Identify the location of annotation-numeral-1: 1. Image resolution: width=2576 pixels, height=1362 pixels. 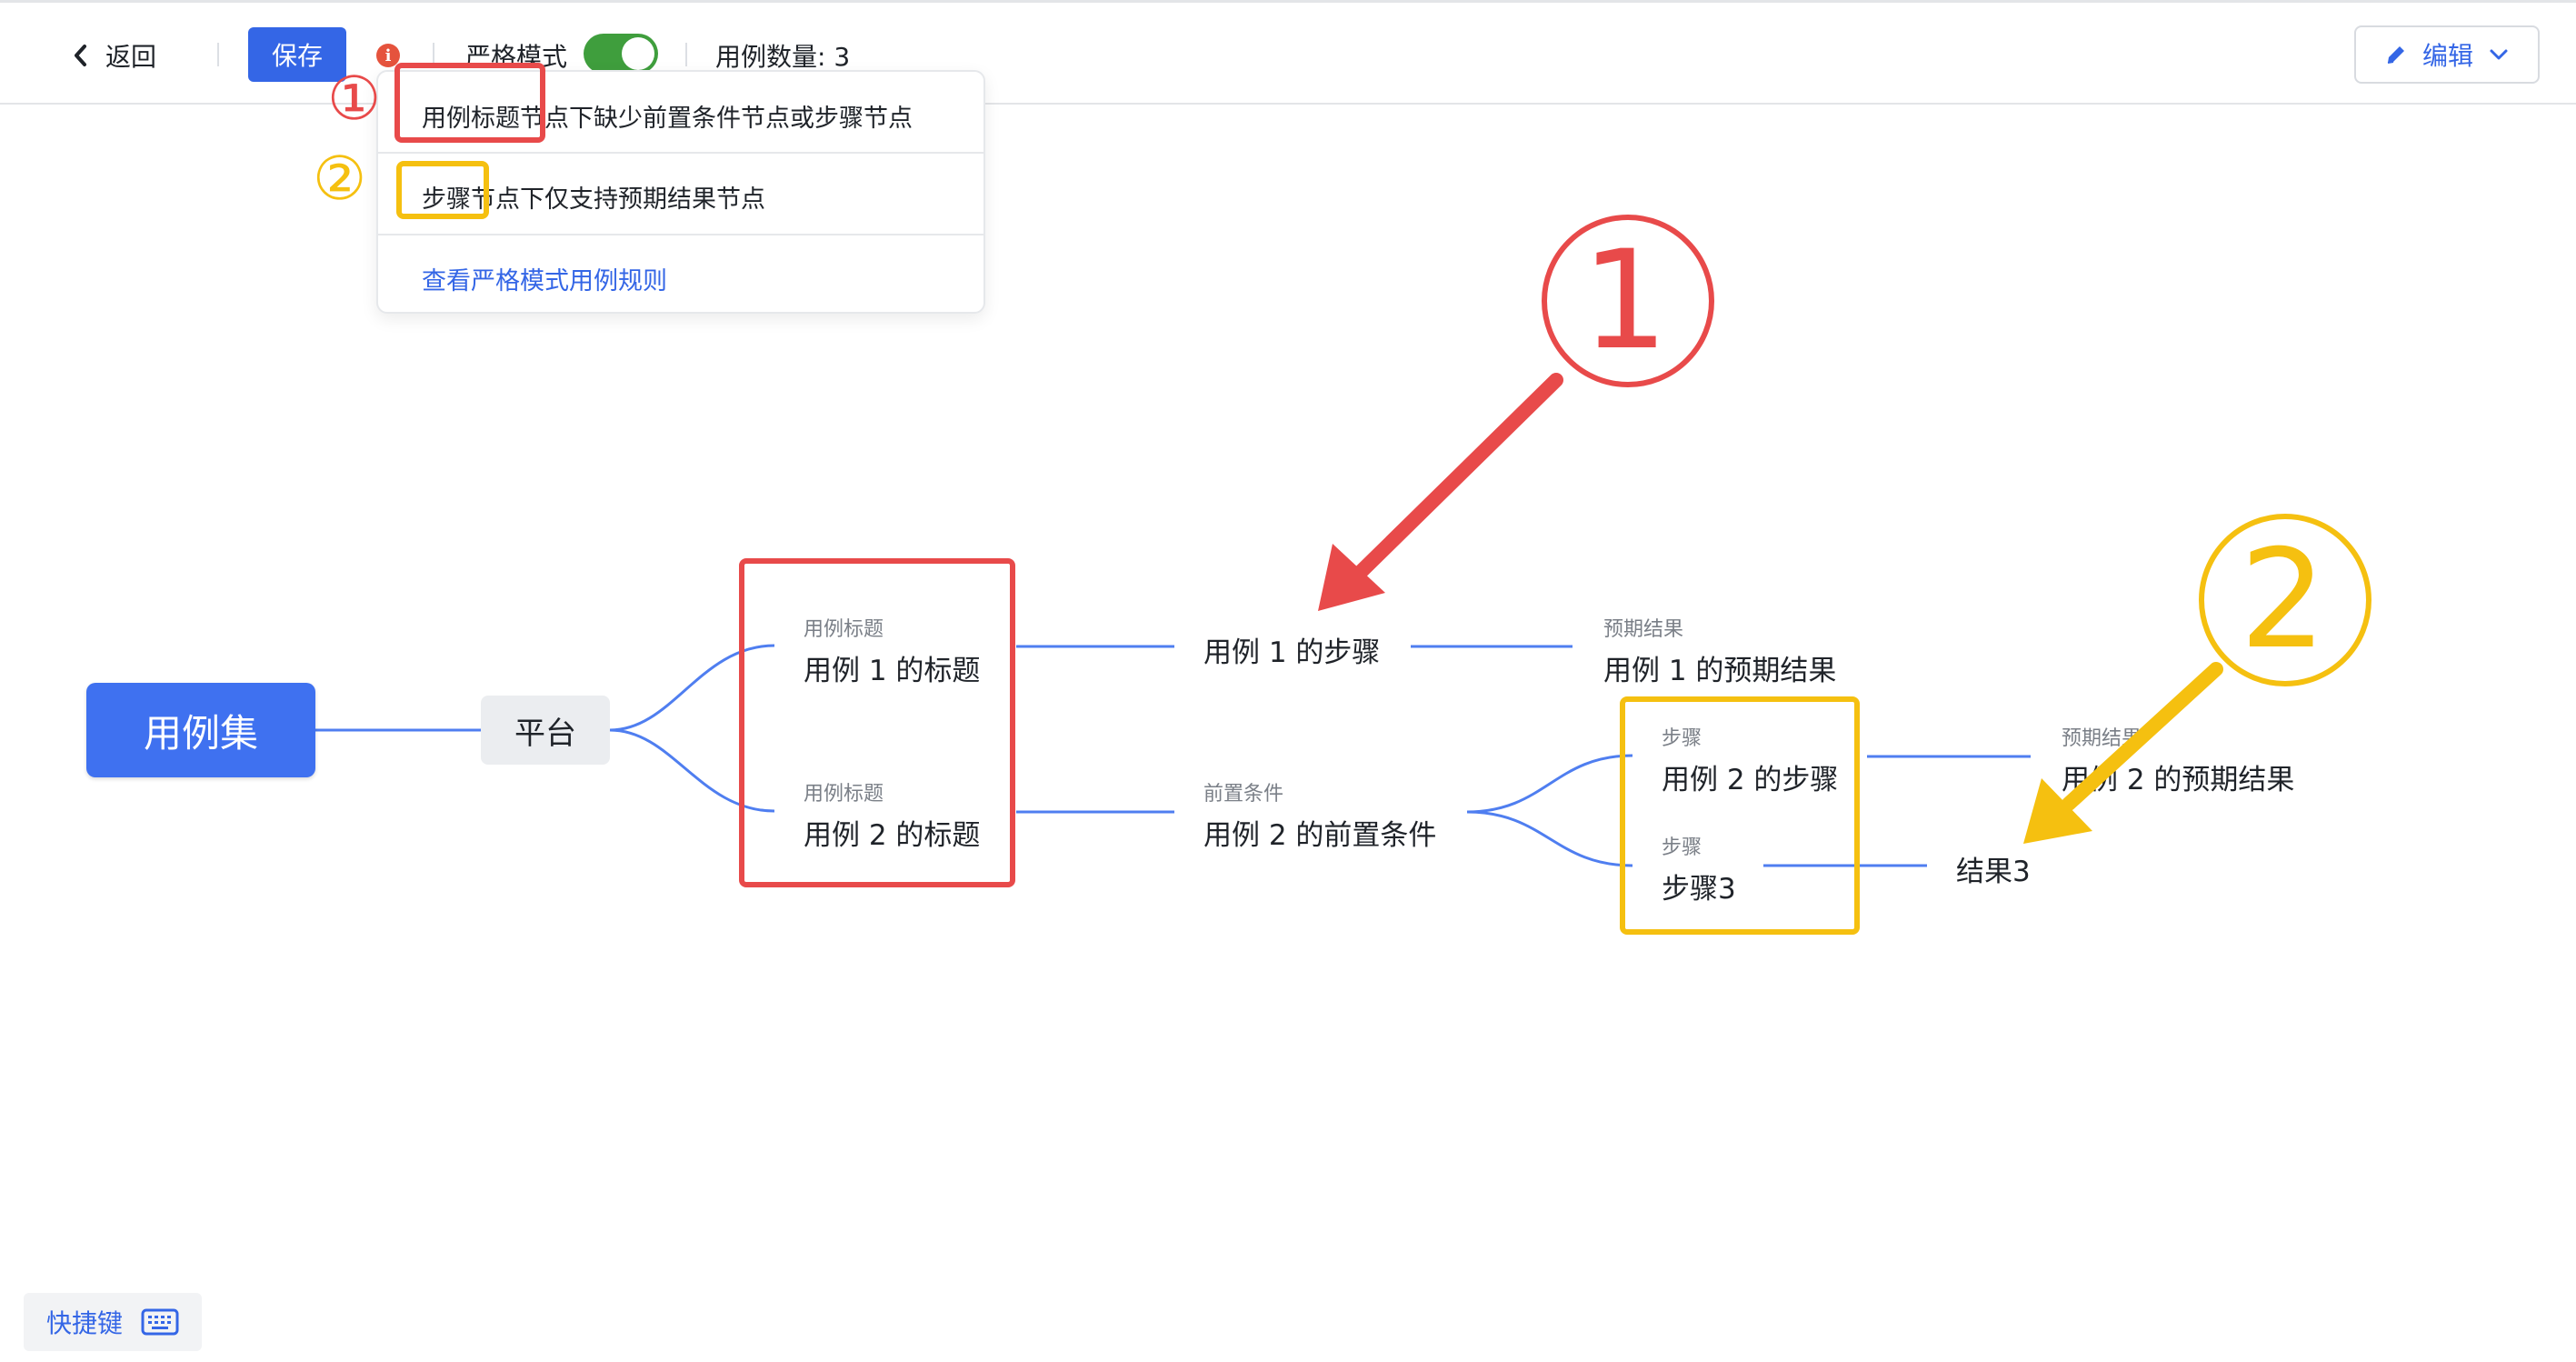
(1625, 301).